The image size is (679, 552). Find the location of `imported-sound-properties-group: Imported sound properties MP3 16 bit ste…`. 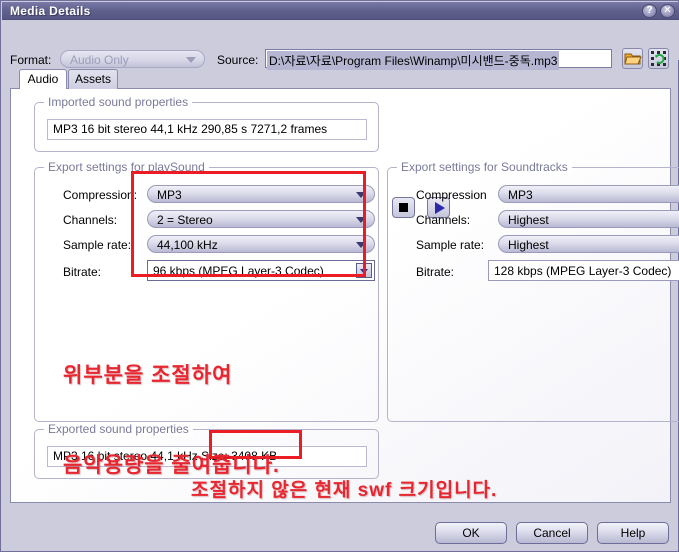

imported-sound-properties-group: Imported sound properties MP3 16 bit ste… is located at coordinates (206, 123).